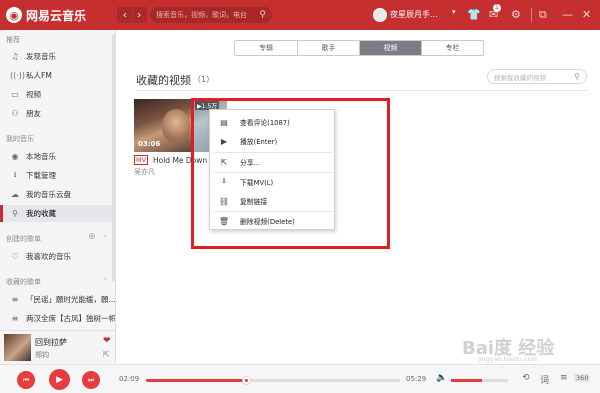 The image size is (600, 393). I want to click on sidebar-item-label: 两汉全席【古风】独树一帜, so click(71, 318).